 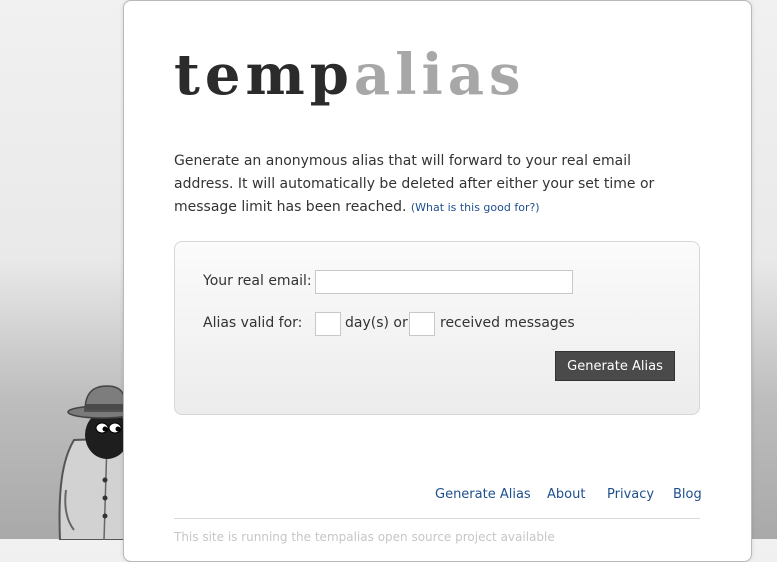 What do you see at coordinates (253, 323) in the screenshot?
I see `valid-for-label: Alias valid for:` at bounding box center [253, 323].